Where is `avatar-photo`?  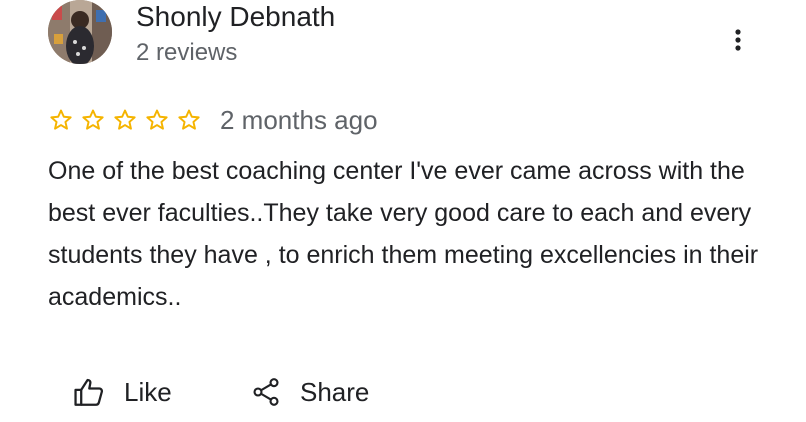
avatar-photo is located at coordinates (80, 32).